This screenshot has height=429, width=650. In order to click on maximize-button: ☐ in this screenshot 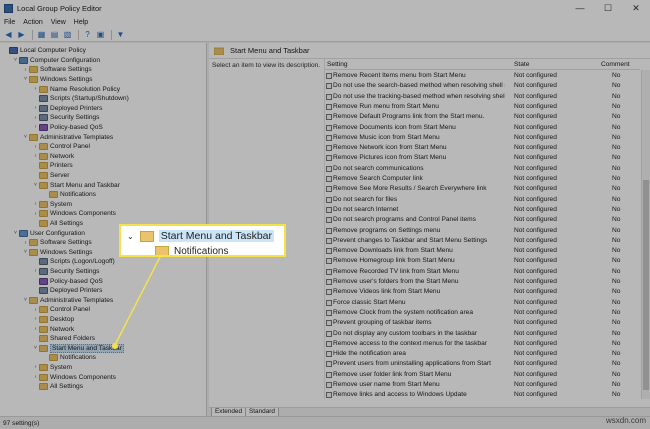, I will do `click(608, 8)`.